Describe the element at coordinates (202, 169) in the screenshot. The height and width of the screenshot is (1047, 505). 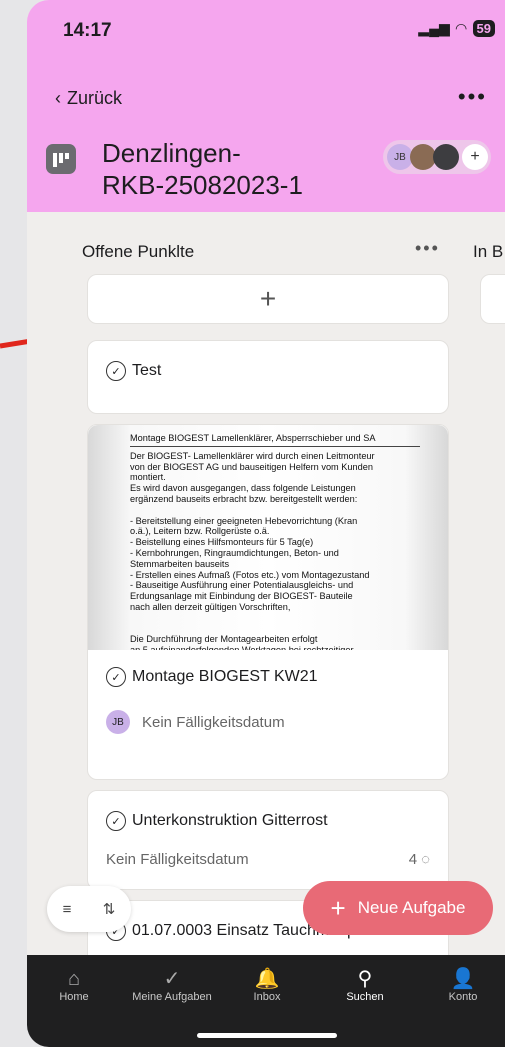
I see `page-title: Denzlingen- RKB-25082023-1` at that location.